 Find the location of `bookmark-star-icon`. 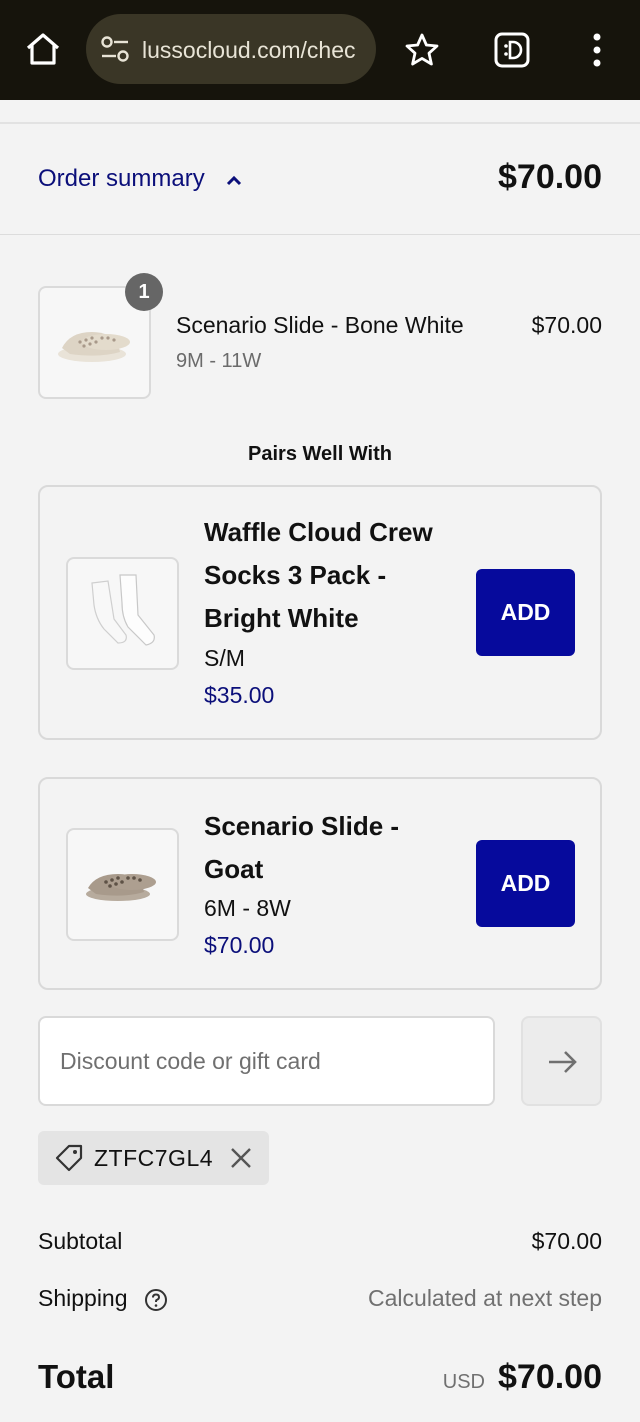

bookmark-star-icon is located at coordinates (422, 50).